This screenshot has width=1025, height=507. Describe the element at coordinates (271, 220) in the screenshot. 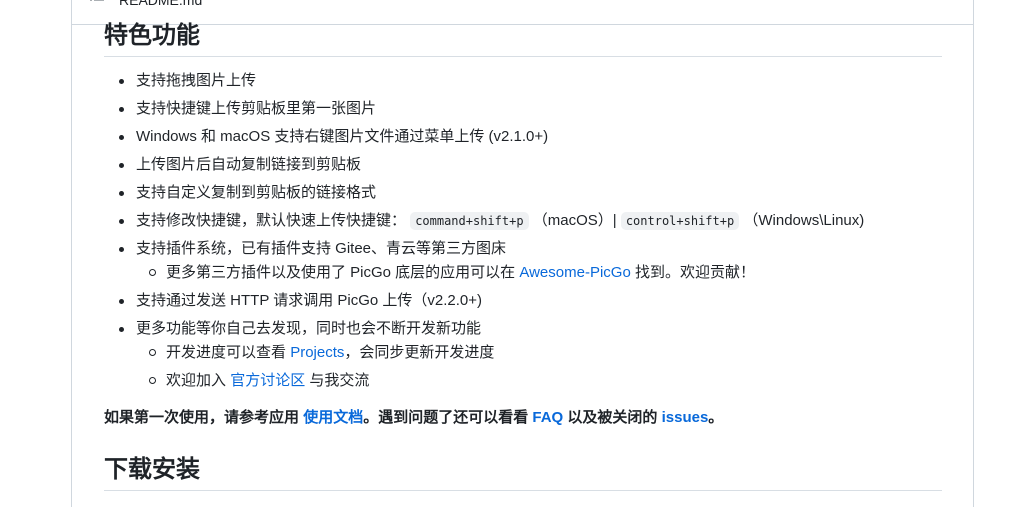

I see `shortcut-prefix: 支持修改快捷键，默认快速上传快捷键：` at that location.